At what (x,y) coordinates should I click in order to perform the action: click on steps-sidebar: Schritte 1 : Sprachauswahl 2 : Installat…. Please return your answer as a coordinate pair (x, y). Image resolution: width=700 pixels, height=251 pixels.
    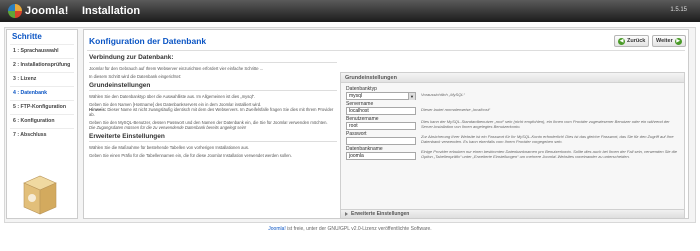
    Looking at the image, I should click on (42, 124).